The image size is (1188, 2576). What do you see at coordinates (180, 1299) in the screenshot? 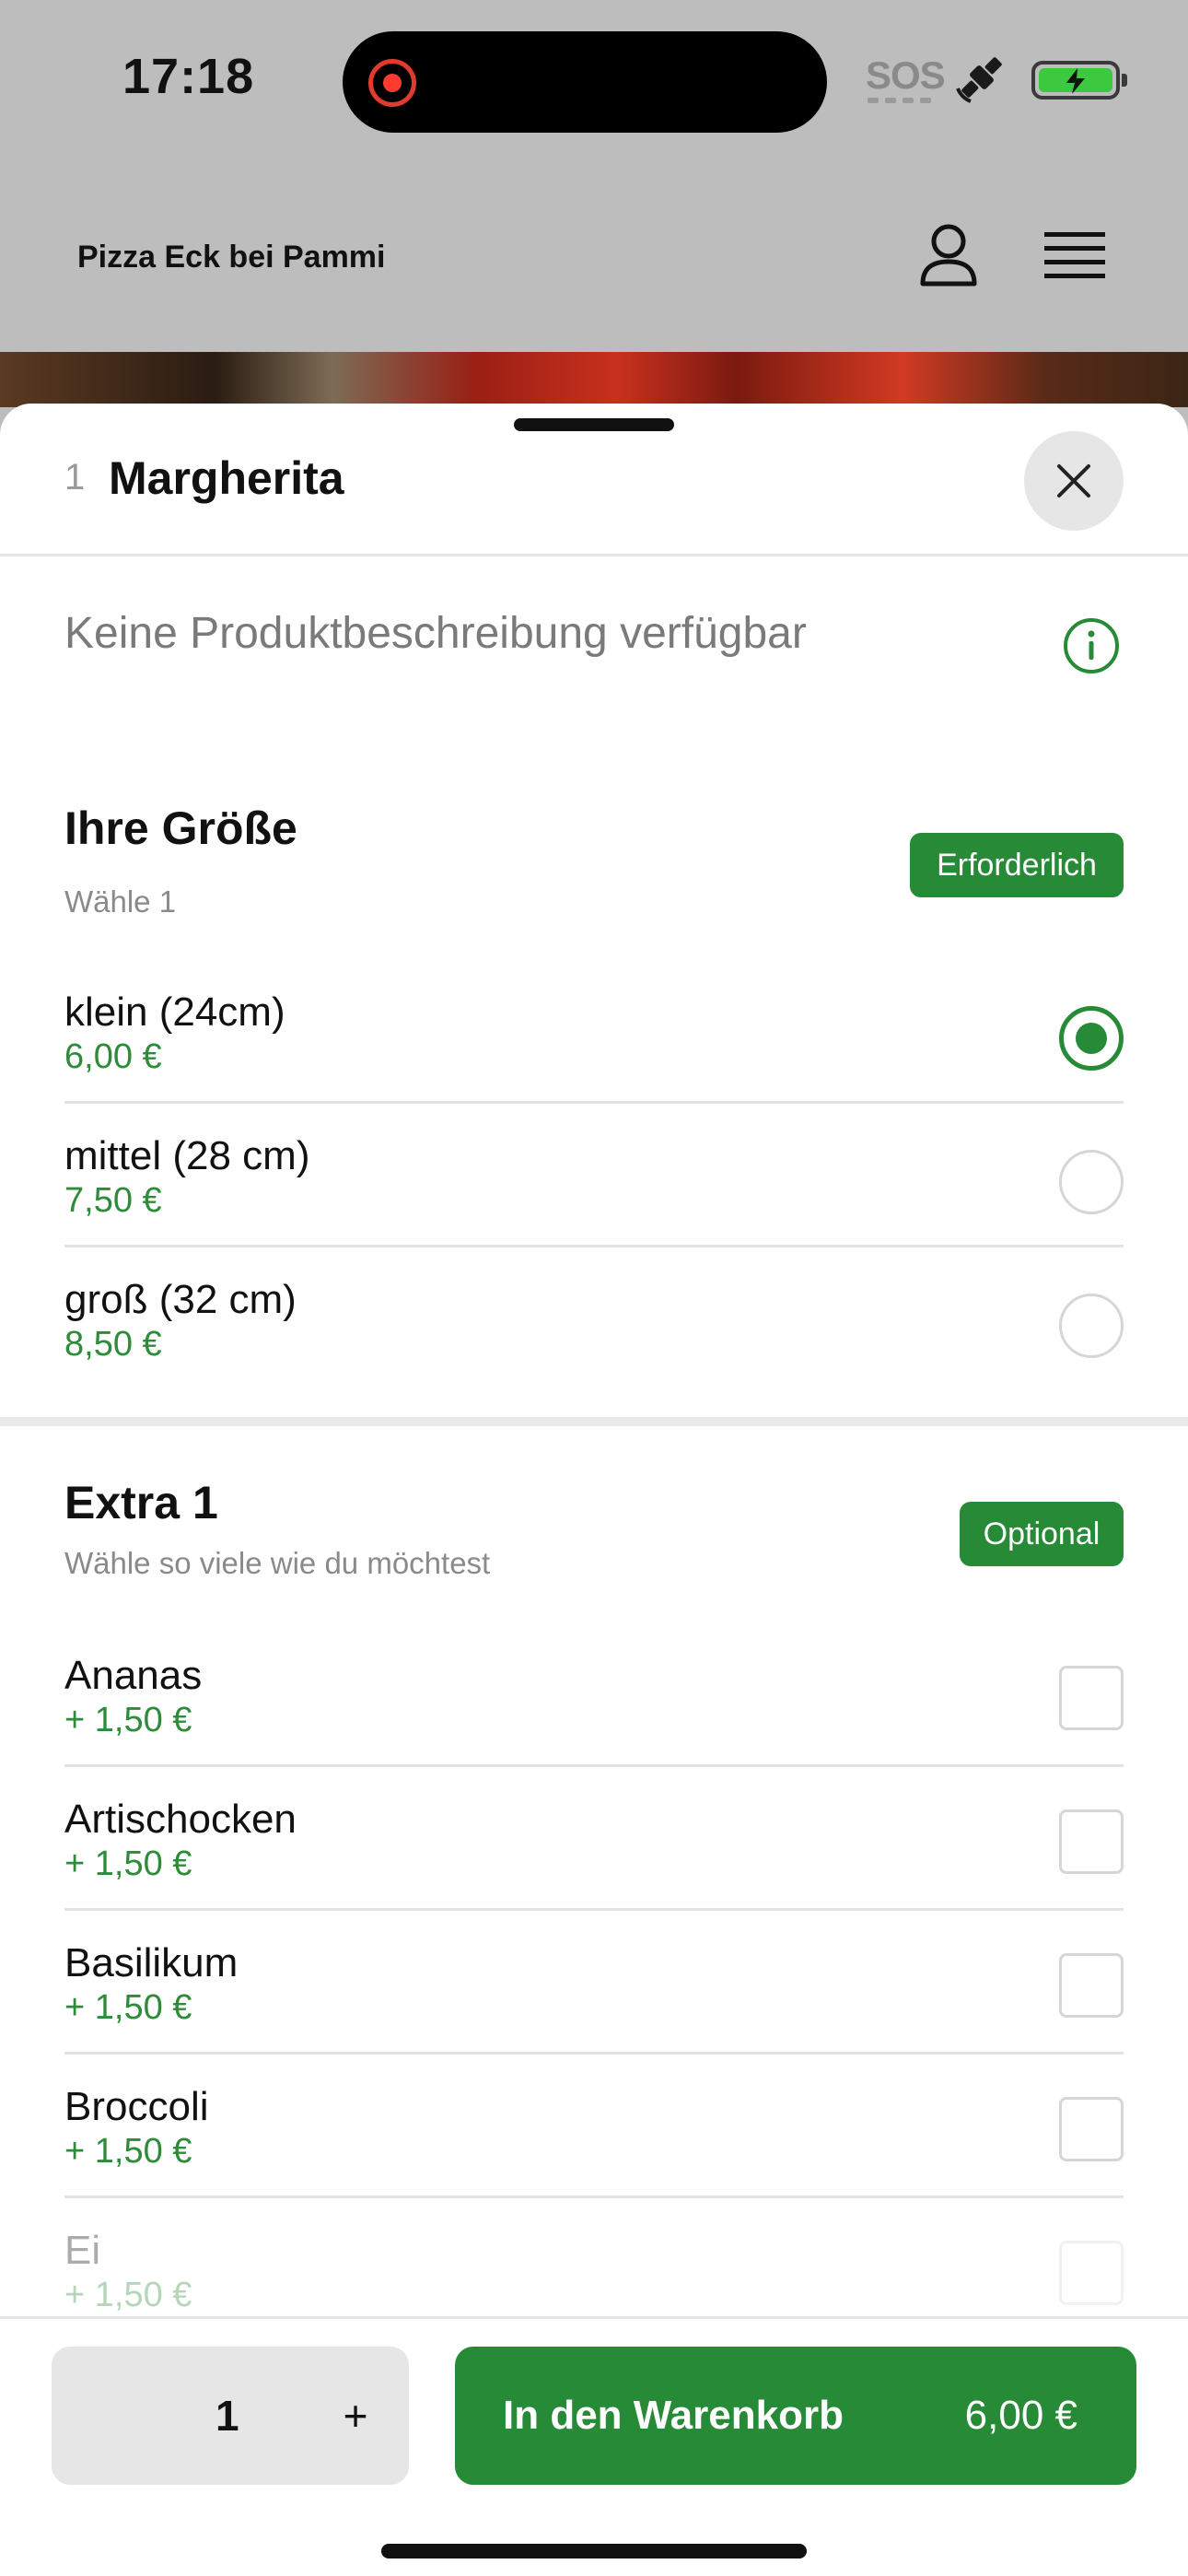
I see `size-option-name: groß (32 cm)` at bounding box center [180, 1299].